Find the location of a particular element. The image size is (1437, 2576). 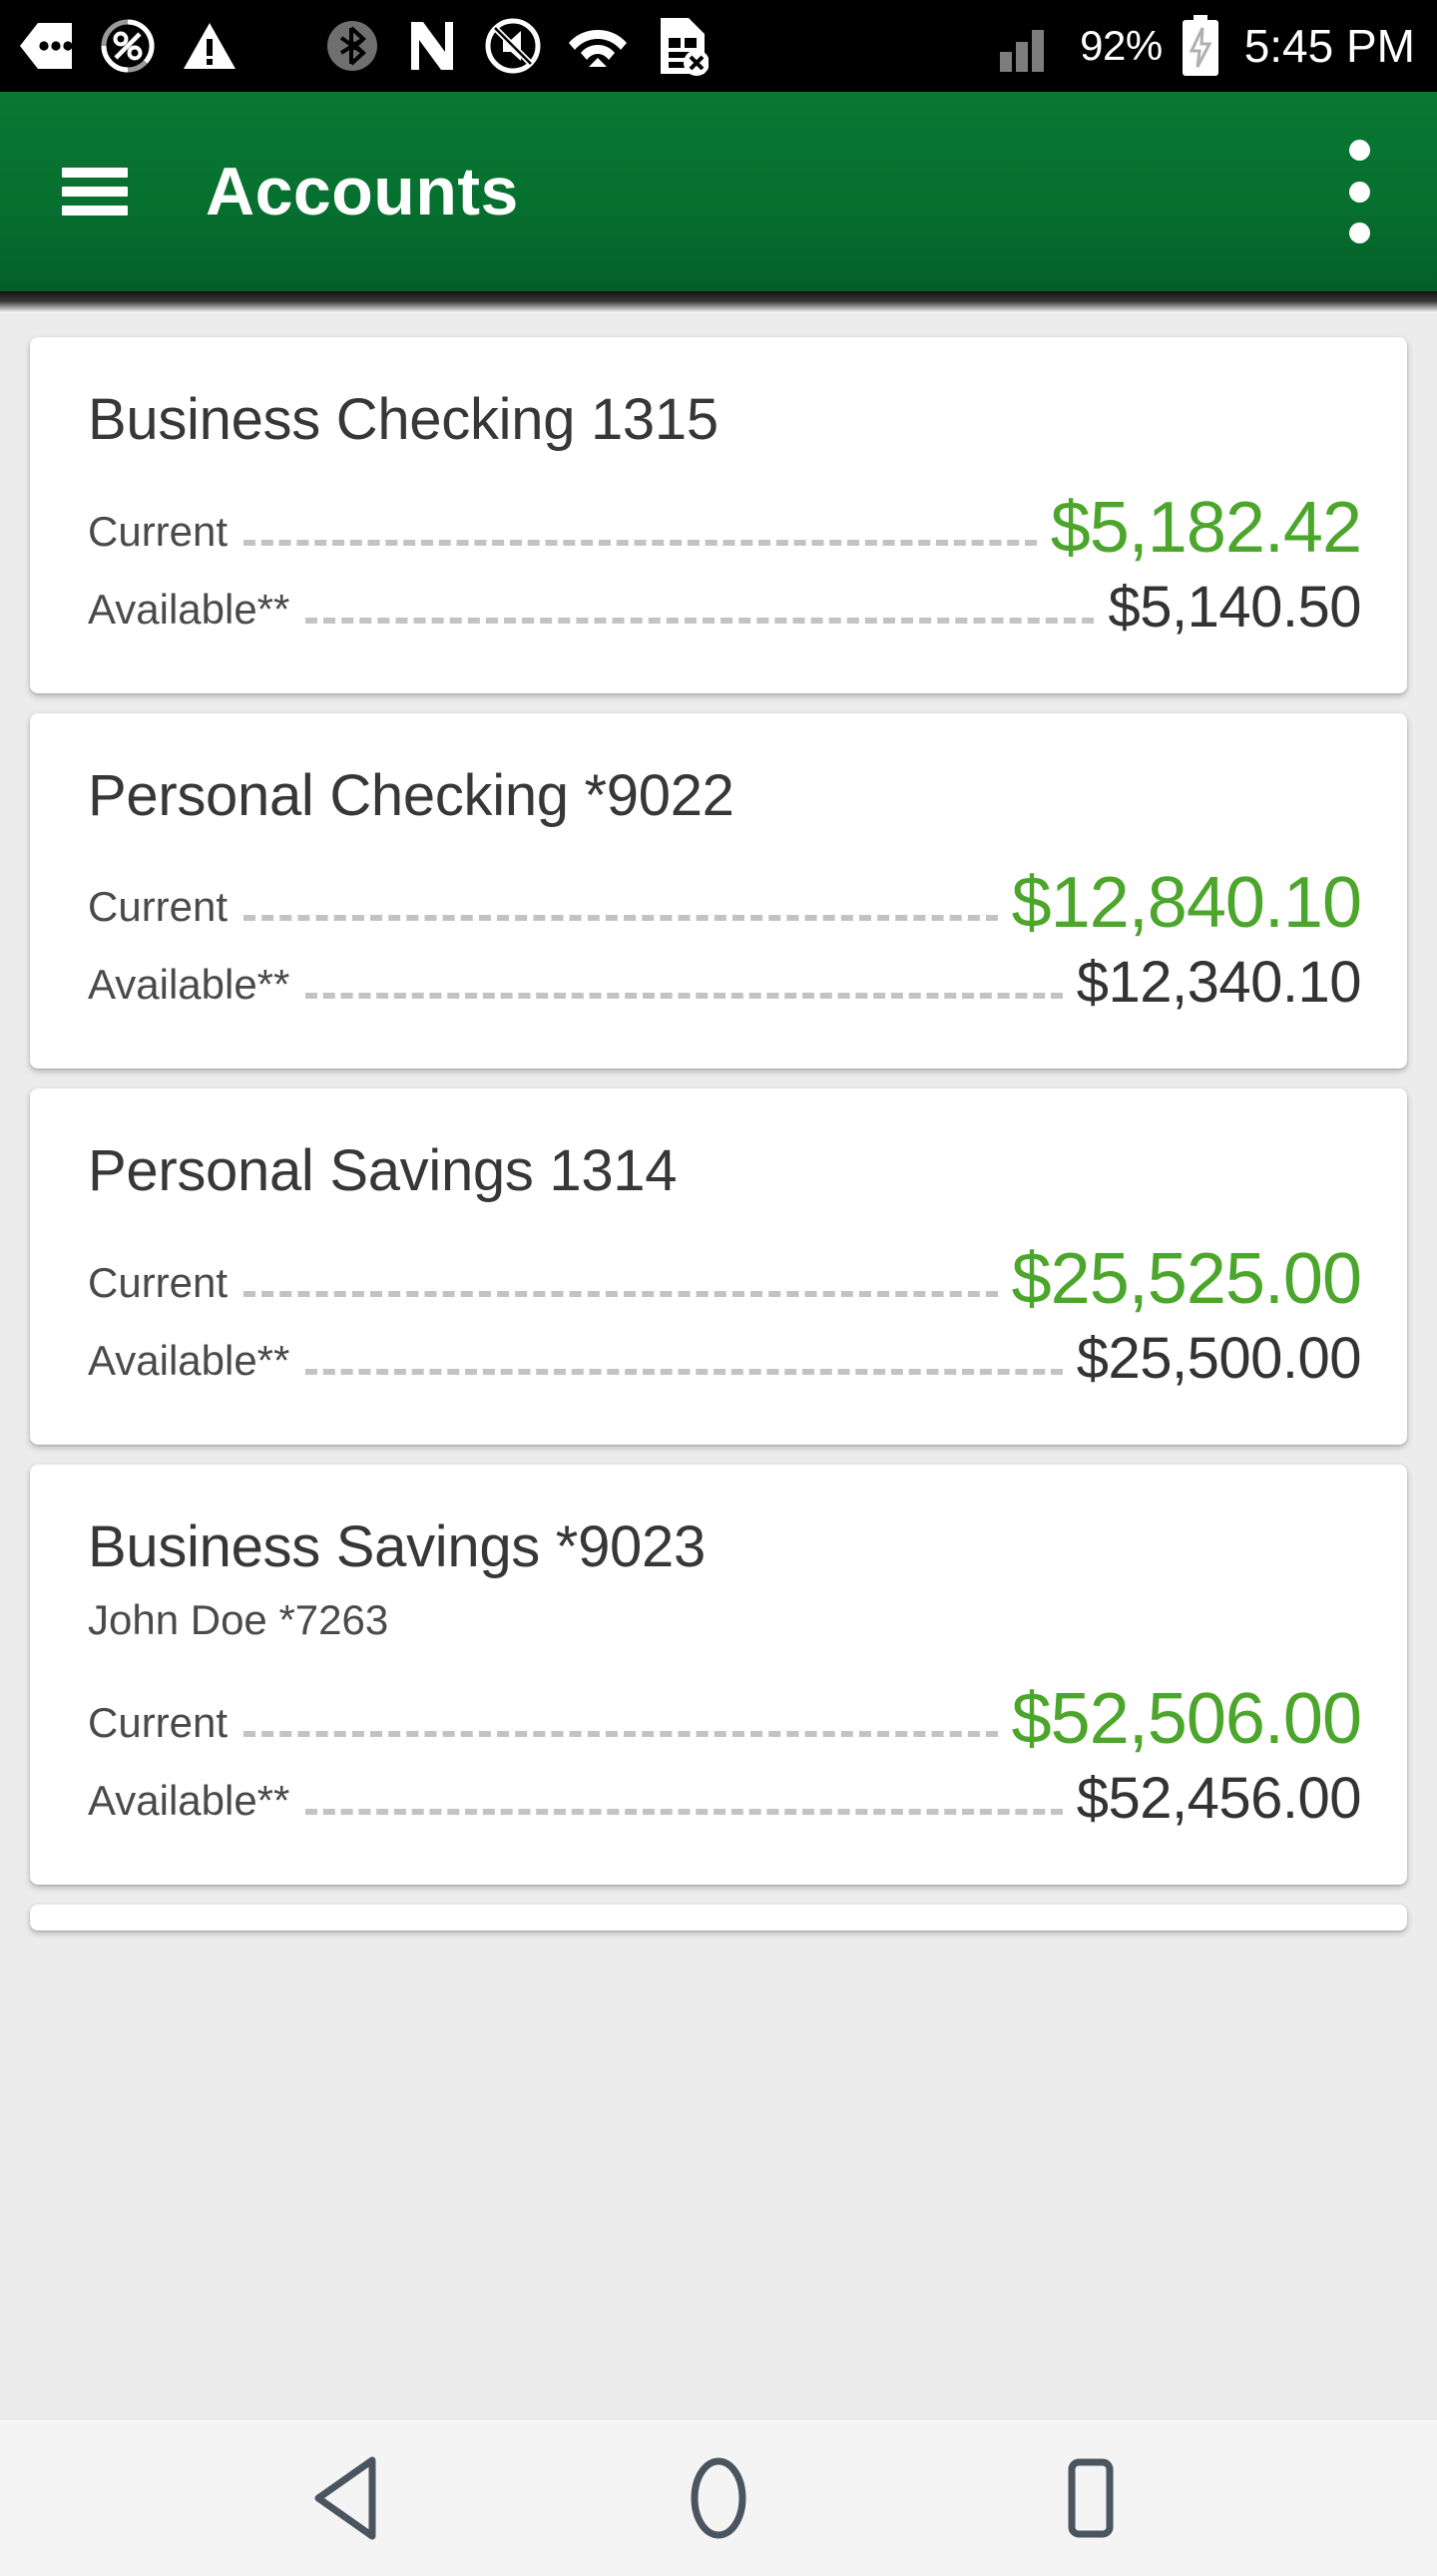

wifi-icon is located at coordinates (598, 48).